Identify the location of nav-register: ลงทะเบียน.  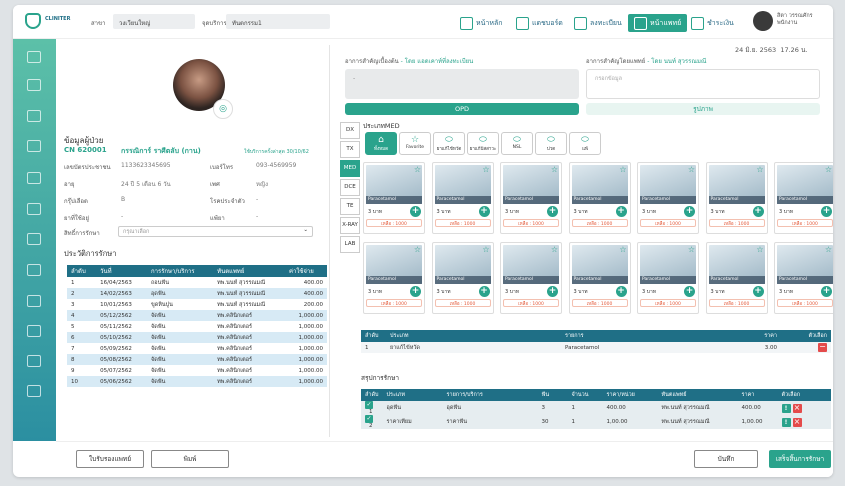
(598, 23).